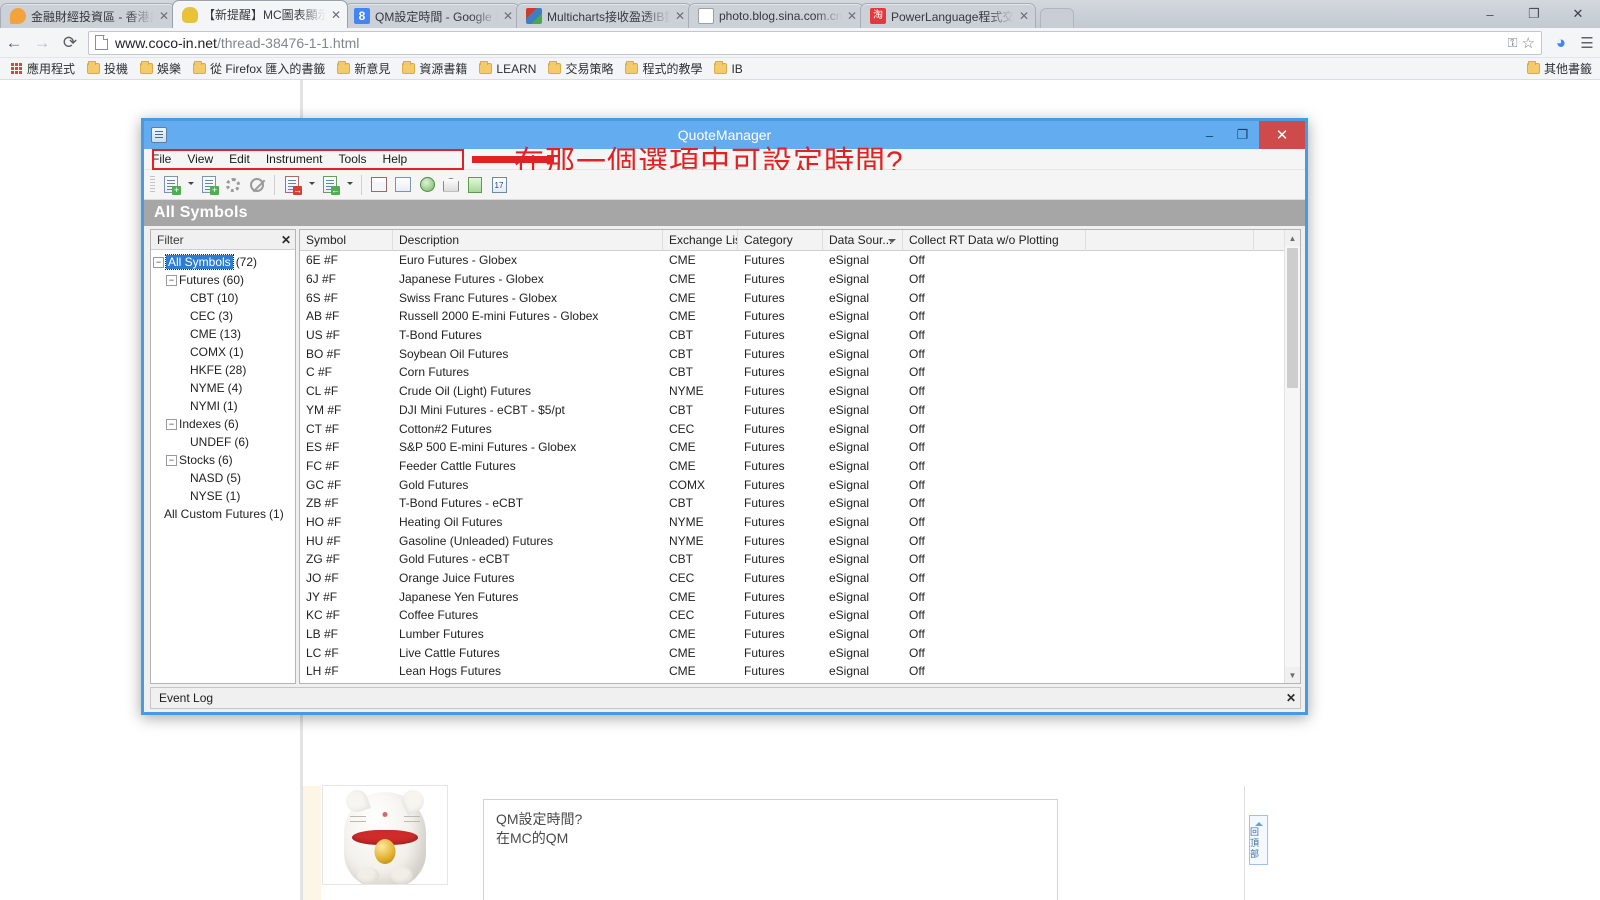 Image resolution: width=1600 pixels, height=900 pixels. I want to click on maximize-button: ❐, so click(1534, 14).